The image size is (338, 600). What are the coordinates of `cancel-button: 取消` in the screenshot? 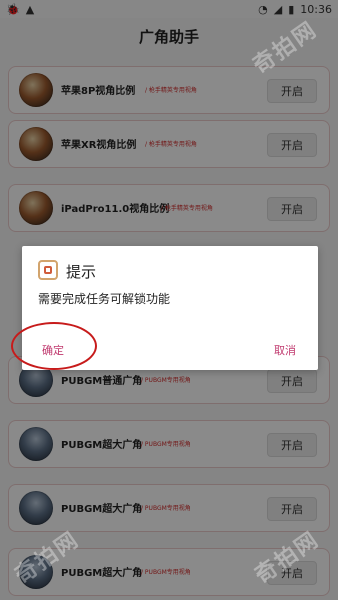 It's located at (285, 350).